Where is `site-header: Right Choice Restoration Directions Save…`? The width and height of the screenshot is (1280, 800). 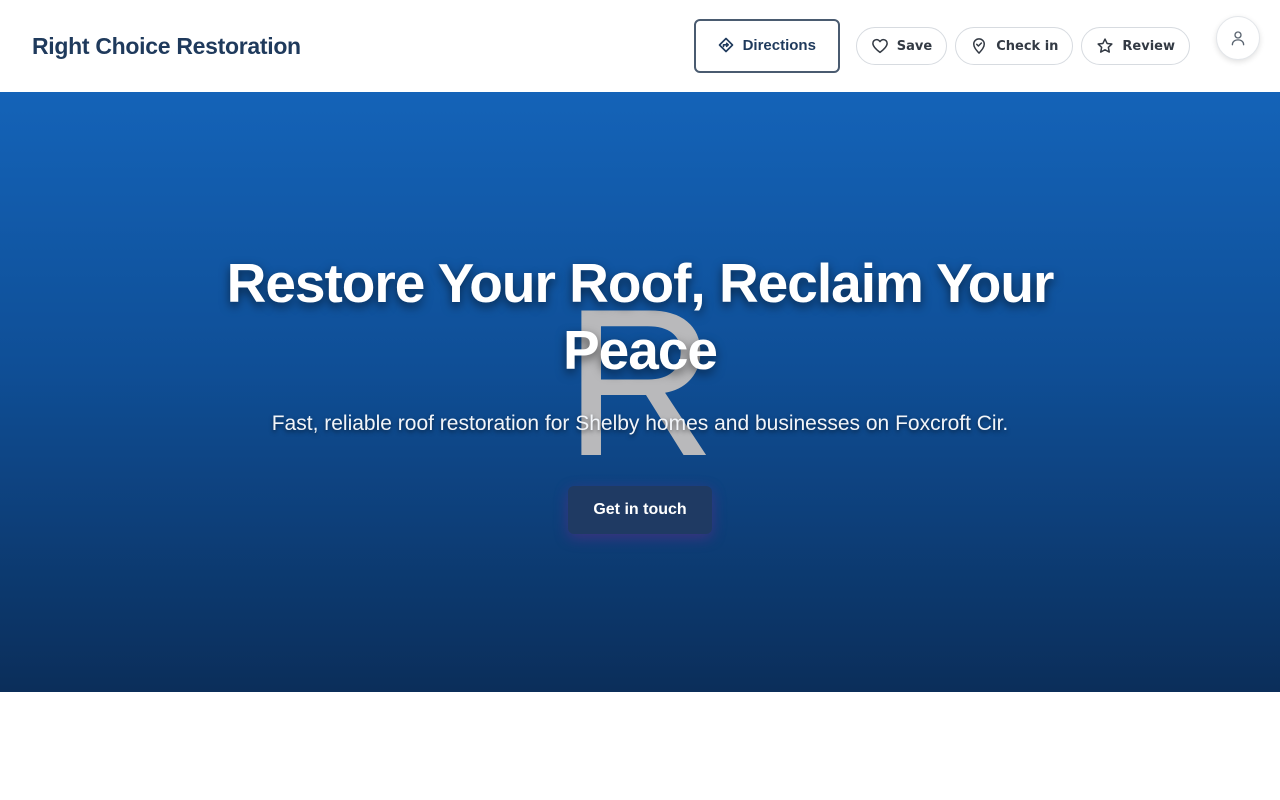
site-header: Right Choice Restoration Directions Save… is located at coordinates (640, 46).